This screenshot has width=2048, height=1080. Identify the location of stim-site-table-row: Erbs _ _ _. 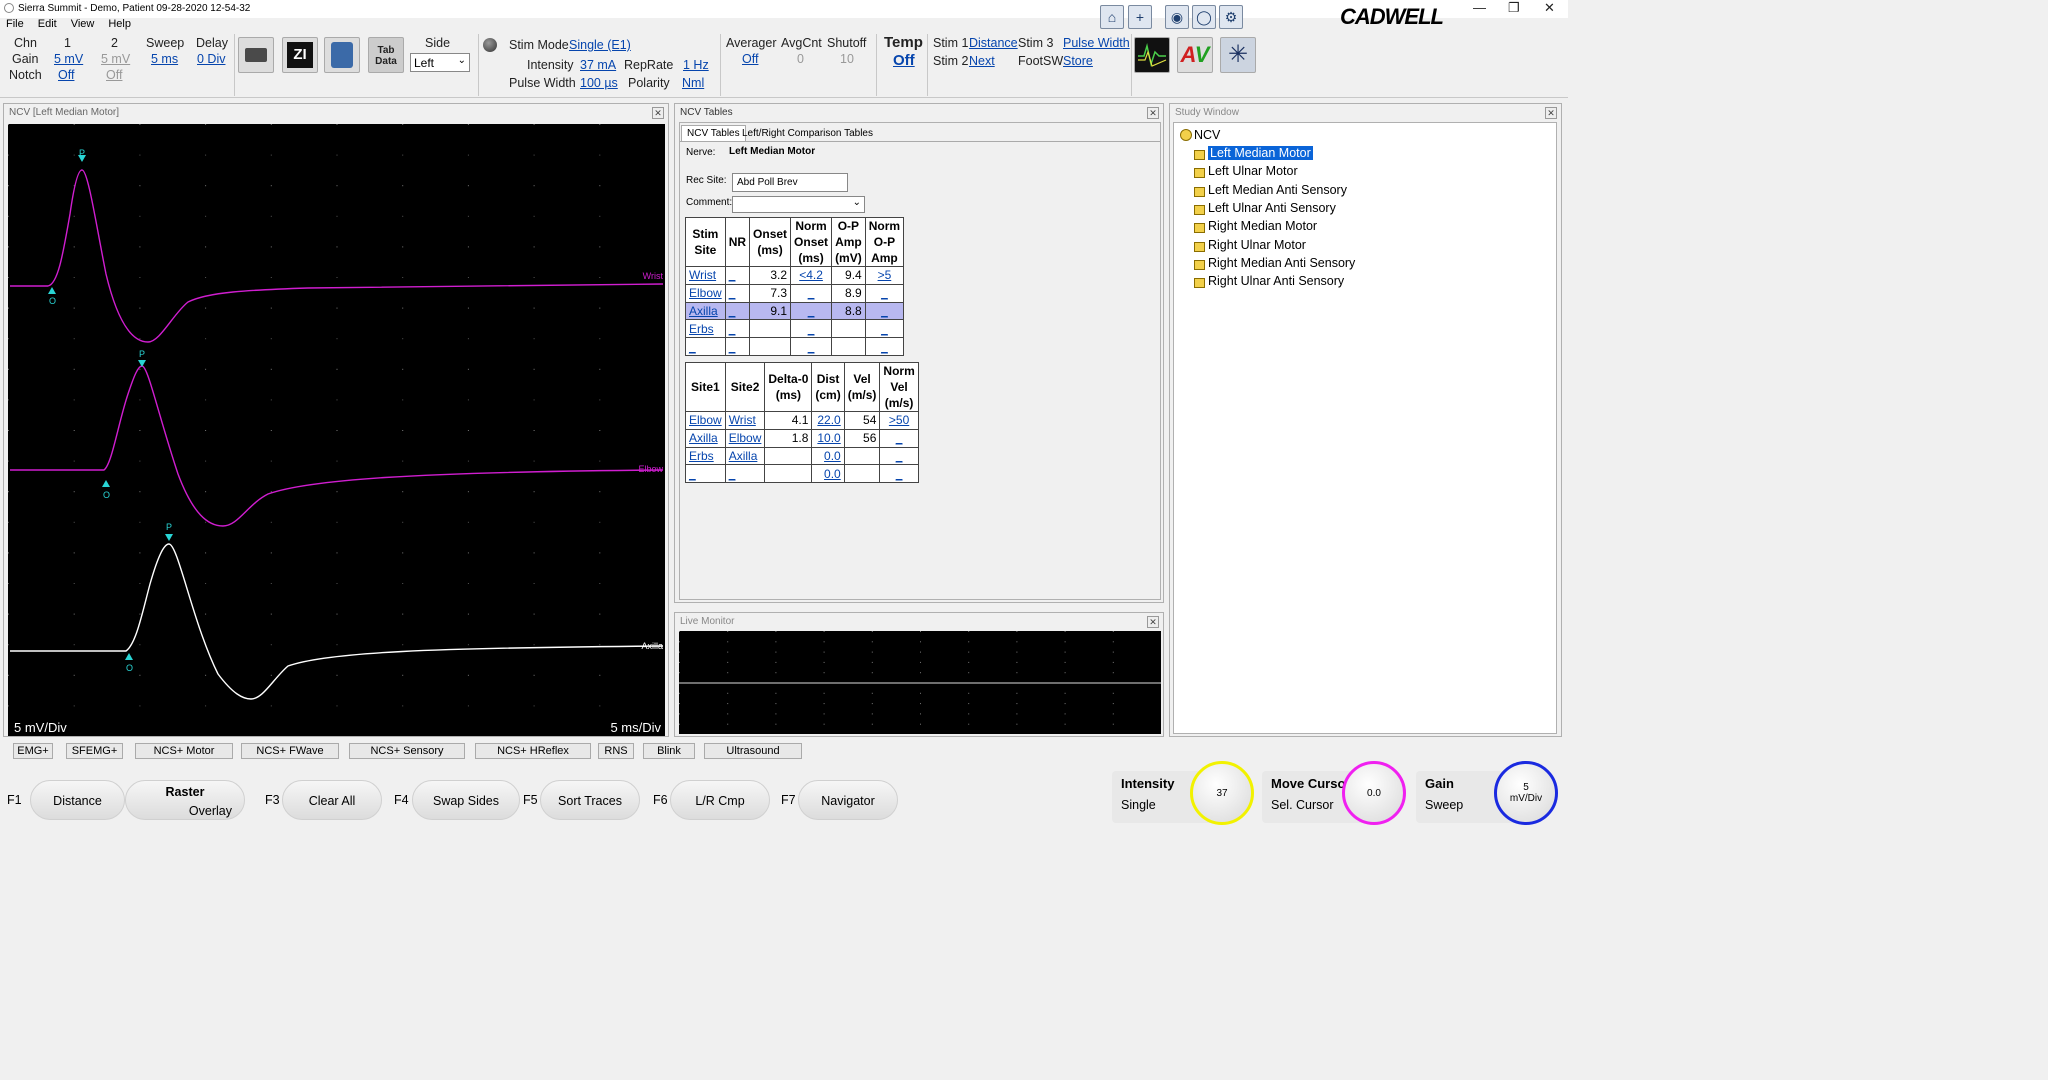
(795, 329).